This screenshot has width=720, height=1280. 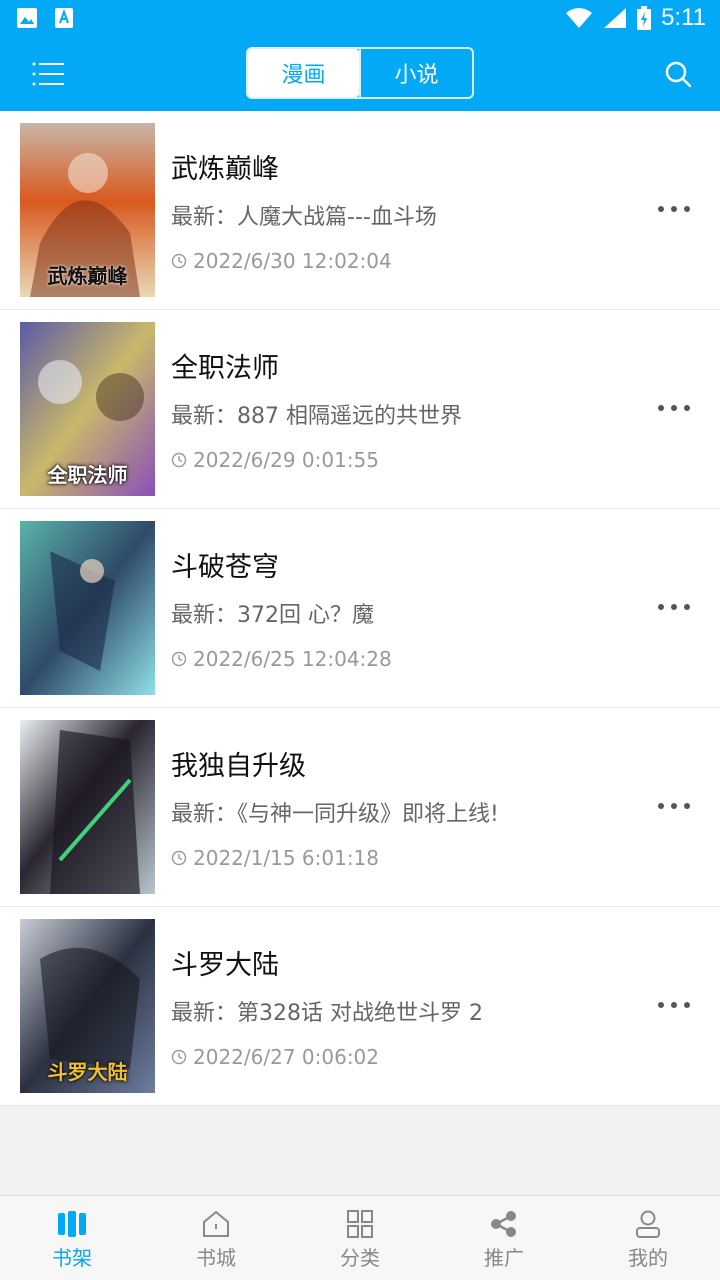 I want to click on nav-label: 书架, so click(x=72, y=1258).